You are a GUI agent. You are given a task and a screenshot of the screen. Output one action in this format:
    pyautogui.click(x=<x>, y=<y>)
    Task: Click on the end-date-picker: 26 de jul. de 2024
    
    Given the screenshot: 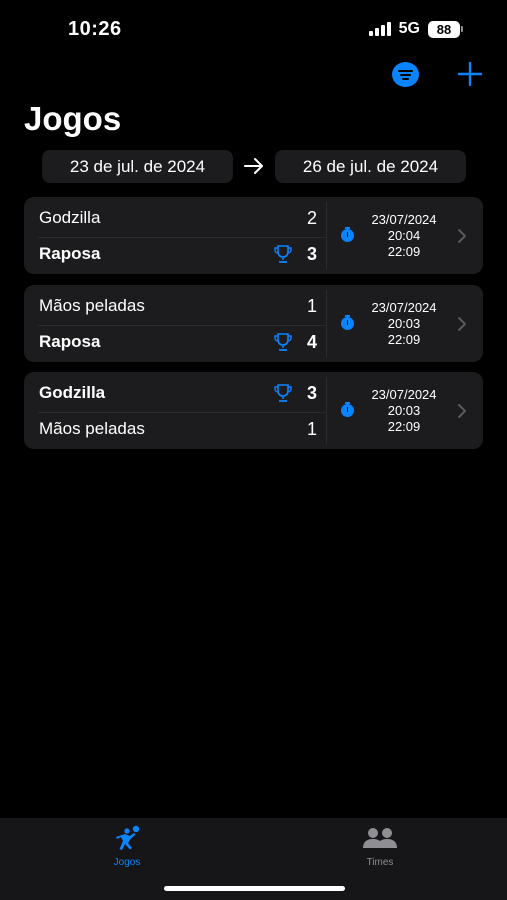 What is the action you would take?
    pyautogui.click(x=370, y=166)
    